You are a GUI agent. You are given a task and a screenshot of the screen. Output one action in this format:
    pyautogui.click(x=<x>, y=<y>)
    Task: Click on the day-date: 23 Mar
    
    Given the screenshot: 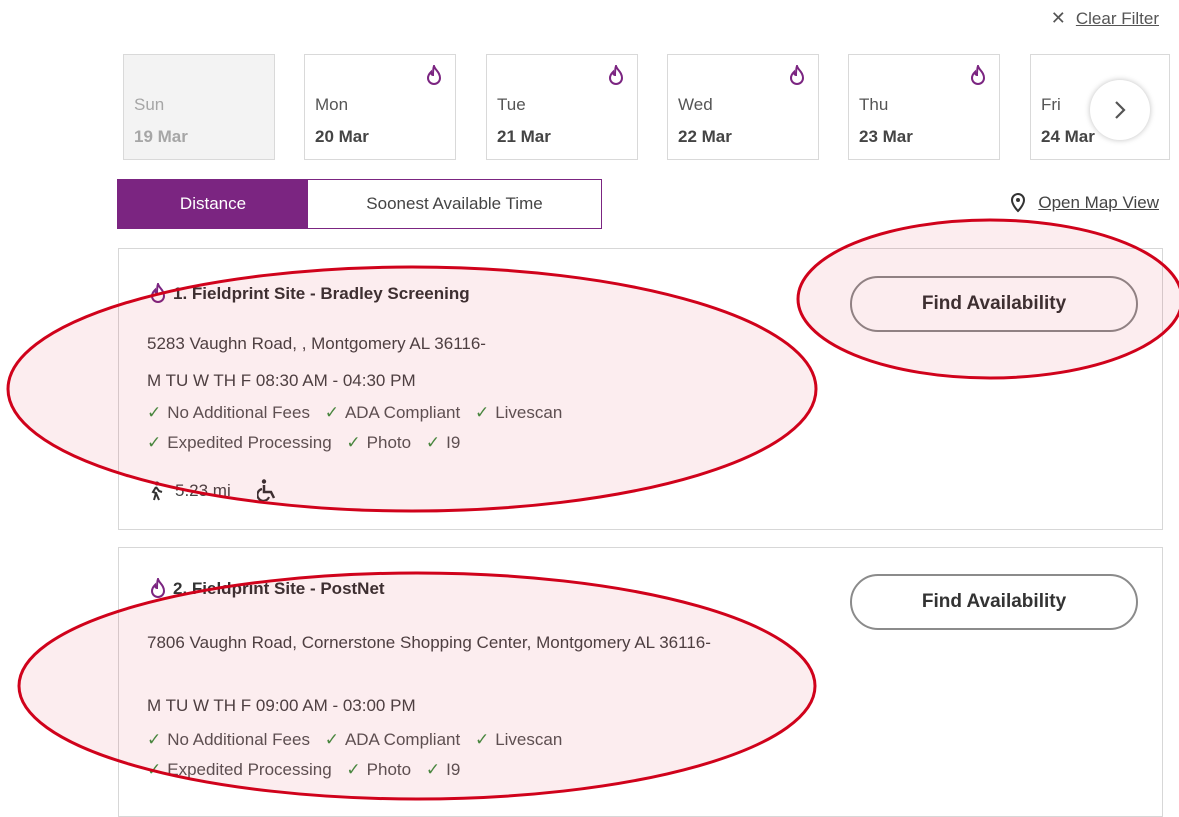 What is the action you would take?
    pyautogui.click(x=886, y=136)
    